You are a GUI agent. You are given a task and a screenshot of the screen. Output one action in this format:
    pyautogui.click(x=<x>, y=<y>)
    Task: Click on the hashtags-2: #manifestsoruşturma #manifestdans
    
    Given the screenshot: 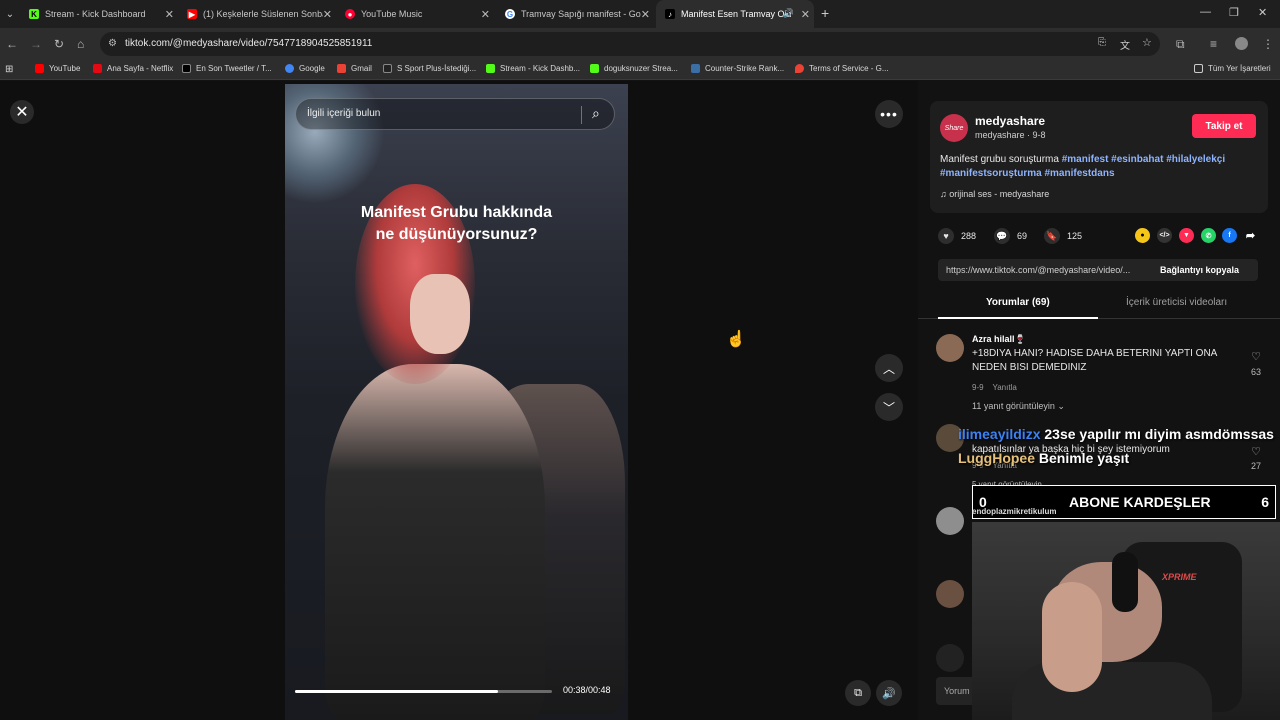 What is the action you would take?
    pyautogui.click(x=1027, y=173)
    